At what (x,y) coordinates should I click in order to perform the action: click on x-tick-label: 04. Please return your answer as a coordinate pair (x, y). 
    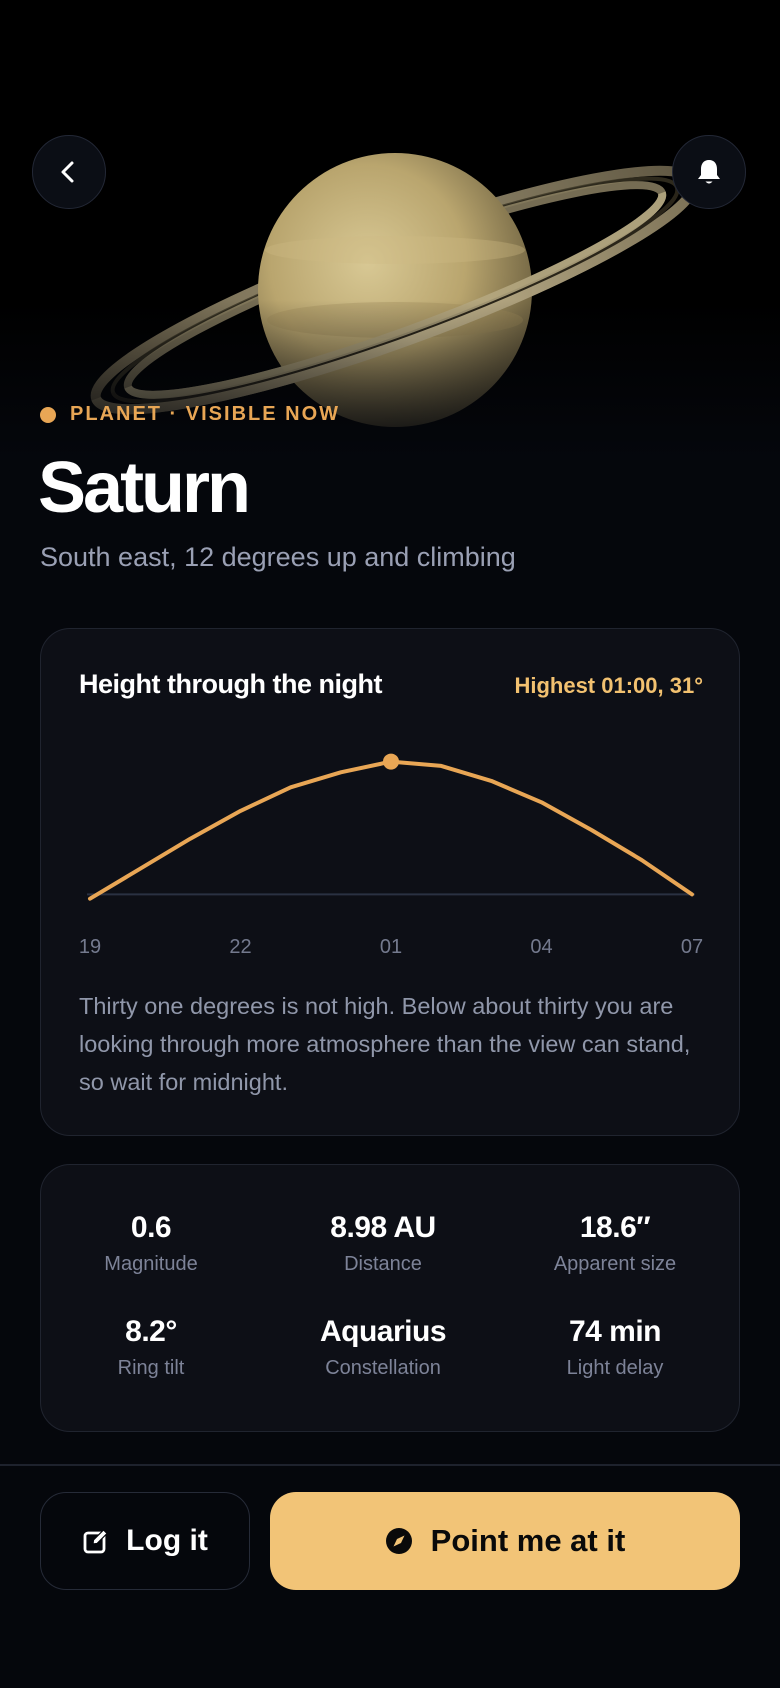
    Looking at the image, I should click on (541, 947).